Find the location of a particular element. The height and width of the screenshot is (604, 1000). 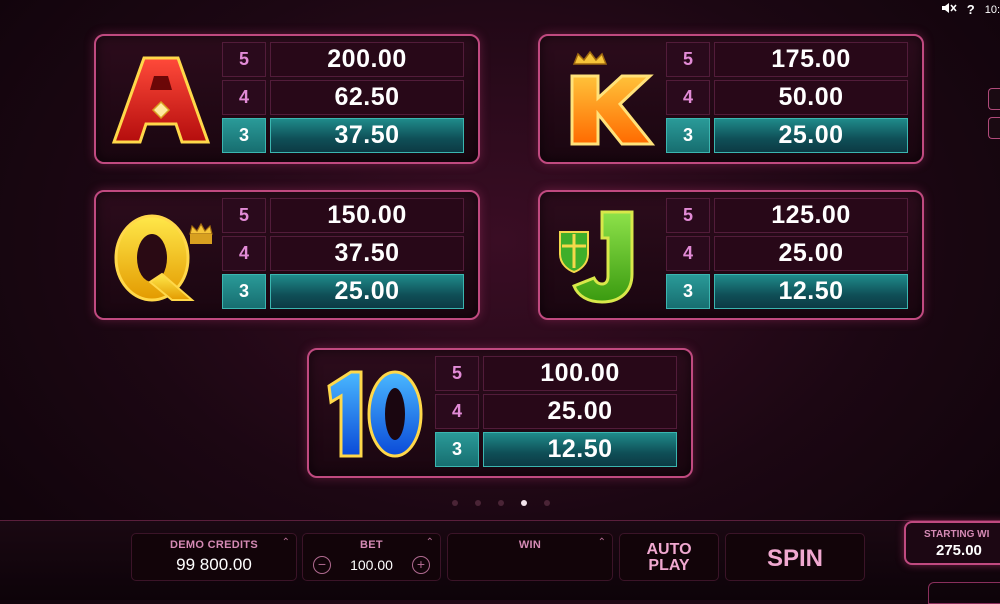

paytable-card-k: 5 175.00 4 50.00 3 25.00 is located at coordinates (731, 99).